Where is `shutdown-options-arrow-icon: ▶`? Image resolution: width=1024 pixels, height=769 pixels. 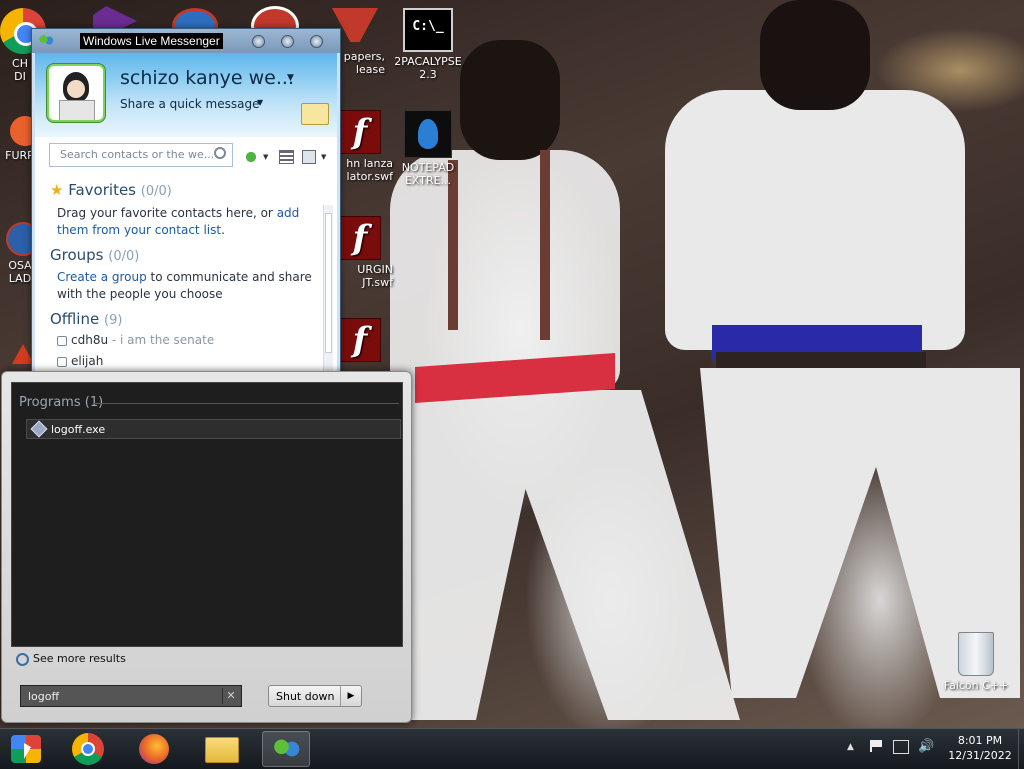 shutdown-options-arrow-icon: ▶ is located at coordinates (350, 696).